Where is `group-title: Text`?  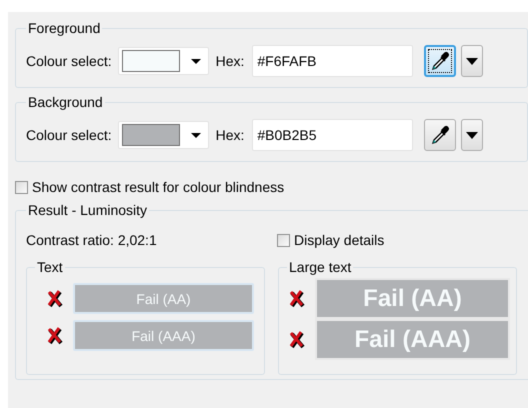 group-title: Text is located at coordinates (50, 267).